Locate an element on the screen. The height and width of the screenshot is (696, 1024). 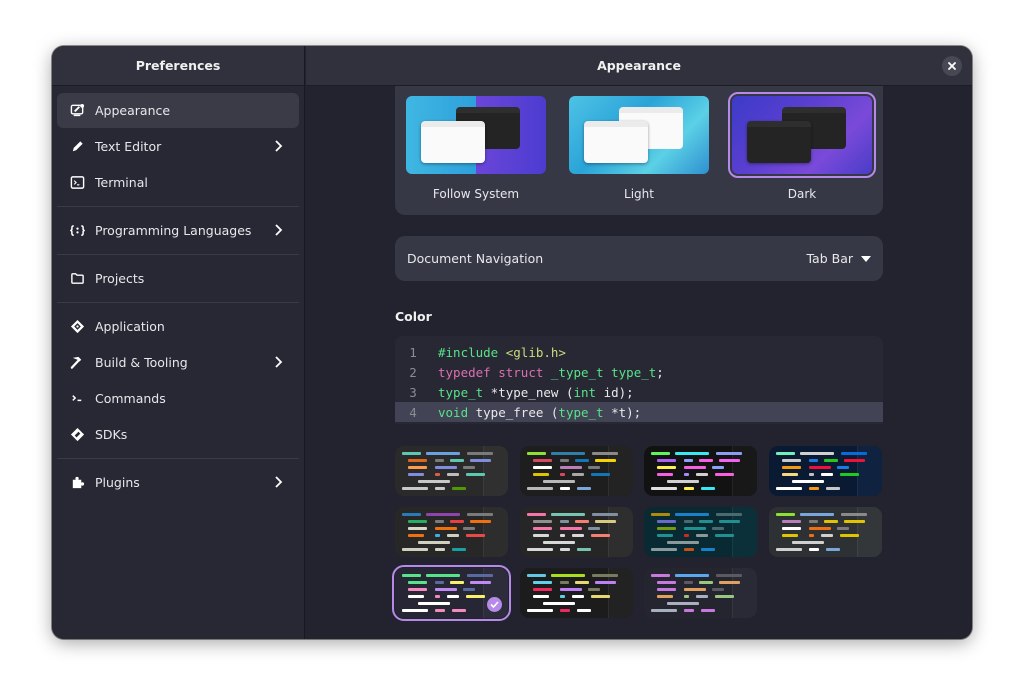
sidebar-item-commands: Commands is located at coordinates (178, 398).